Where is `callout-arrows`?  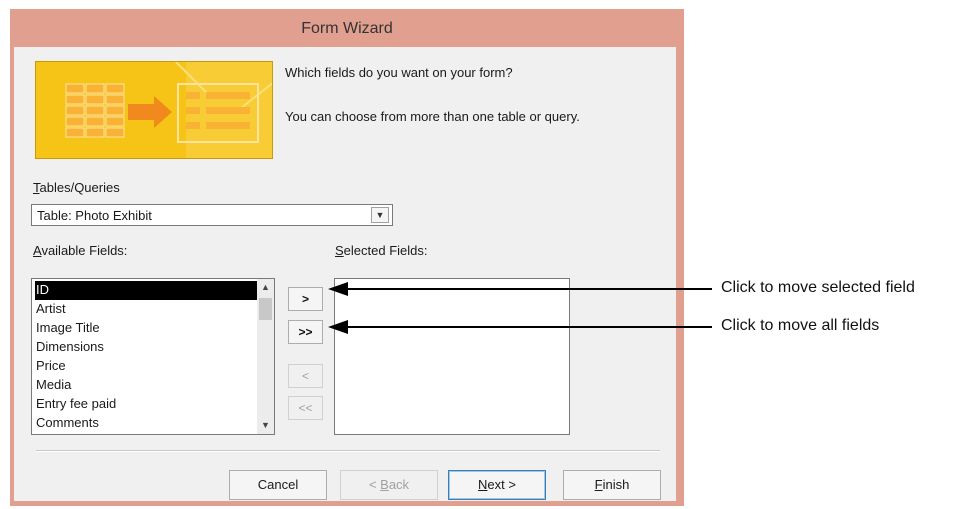 callout-arrows is located at coordinates (520, 308).